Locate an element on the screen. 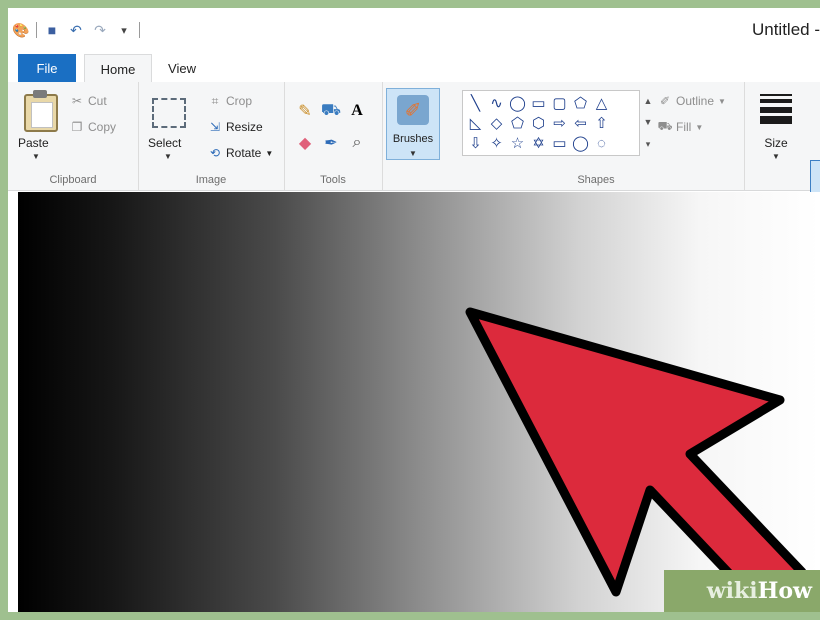 The width and height of the screenshot is (820, 620). copy-label: Copy is located at coordinates (102, 127).